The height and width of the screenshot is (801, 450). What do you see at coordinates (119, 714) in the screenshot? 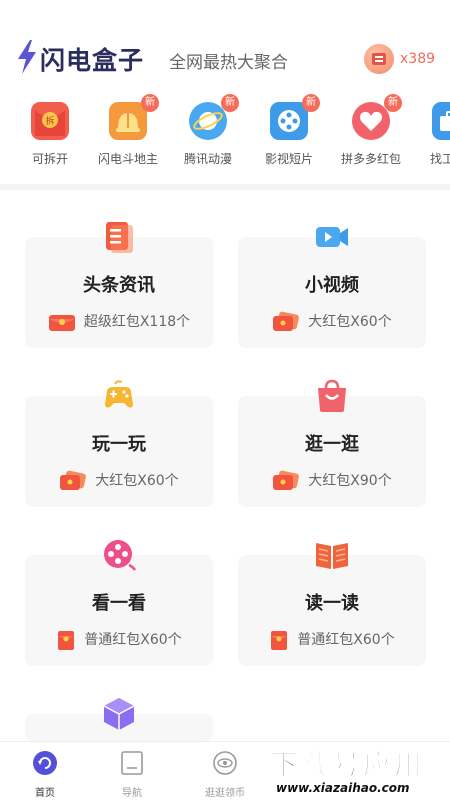
I see `cube-icon` at bounding box center [119, 714].